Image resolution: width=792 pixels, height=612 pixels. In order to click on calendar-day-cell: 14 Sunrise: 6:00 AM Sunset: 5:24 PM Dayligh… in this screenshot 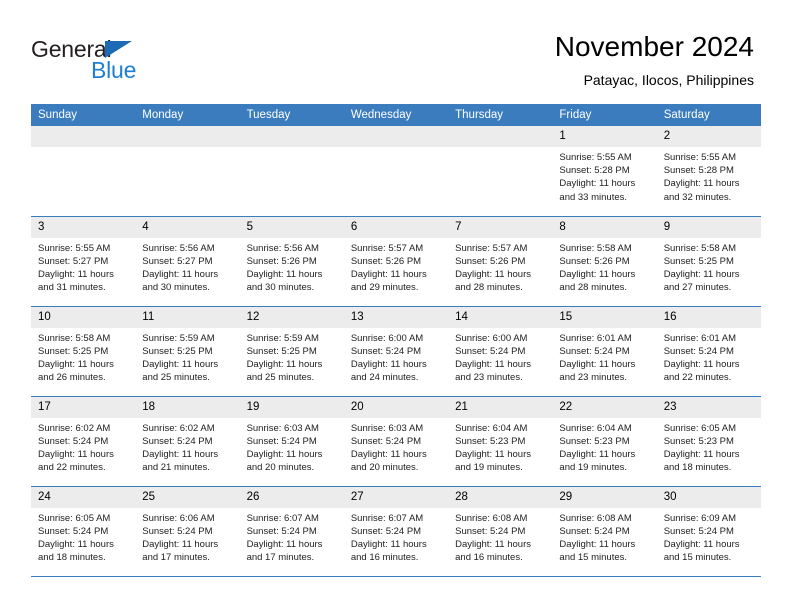, I will do `click(500, 350)`.